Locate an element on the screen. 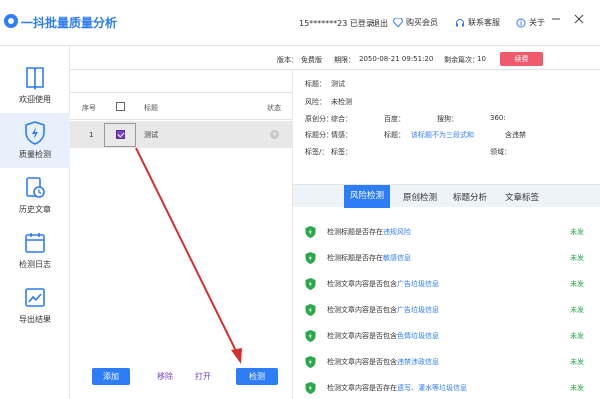 The image size is (600, 399). book-icon is located at coordinates (35, 78).